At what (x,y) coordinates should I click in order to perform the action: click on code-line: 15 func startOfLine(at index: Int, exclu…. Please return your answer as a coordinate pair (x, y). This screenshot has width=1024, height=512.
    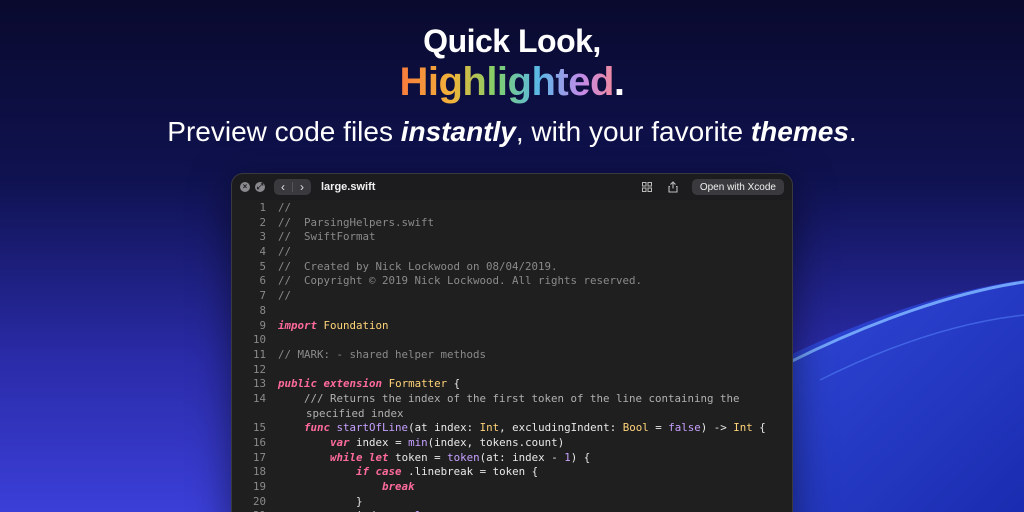
    Looking at the image, I should click on (512, 428).